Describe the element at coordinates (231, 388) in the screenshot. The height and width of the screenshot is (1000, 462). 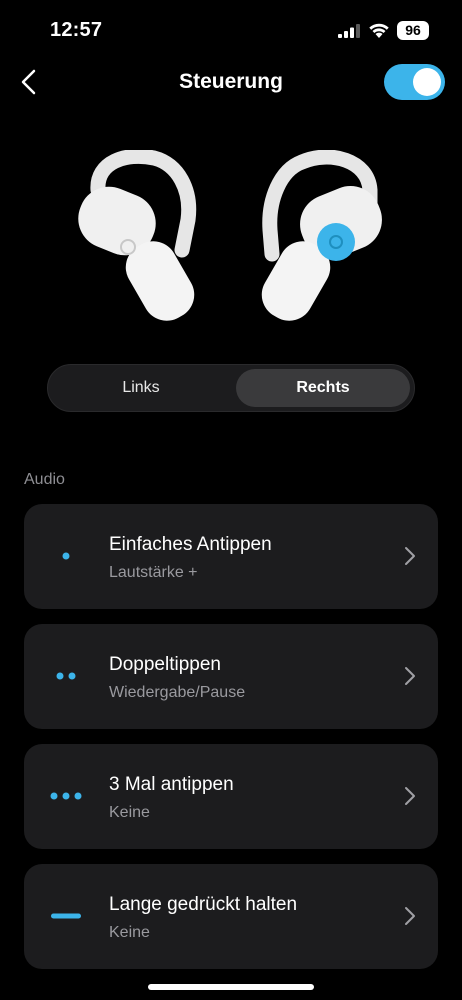
I see `earbud-side-selector: Links Rechts` at that location.